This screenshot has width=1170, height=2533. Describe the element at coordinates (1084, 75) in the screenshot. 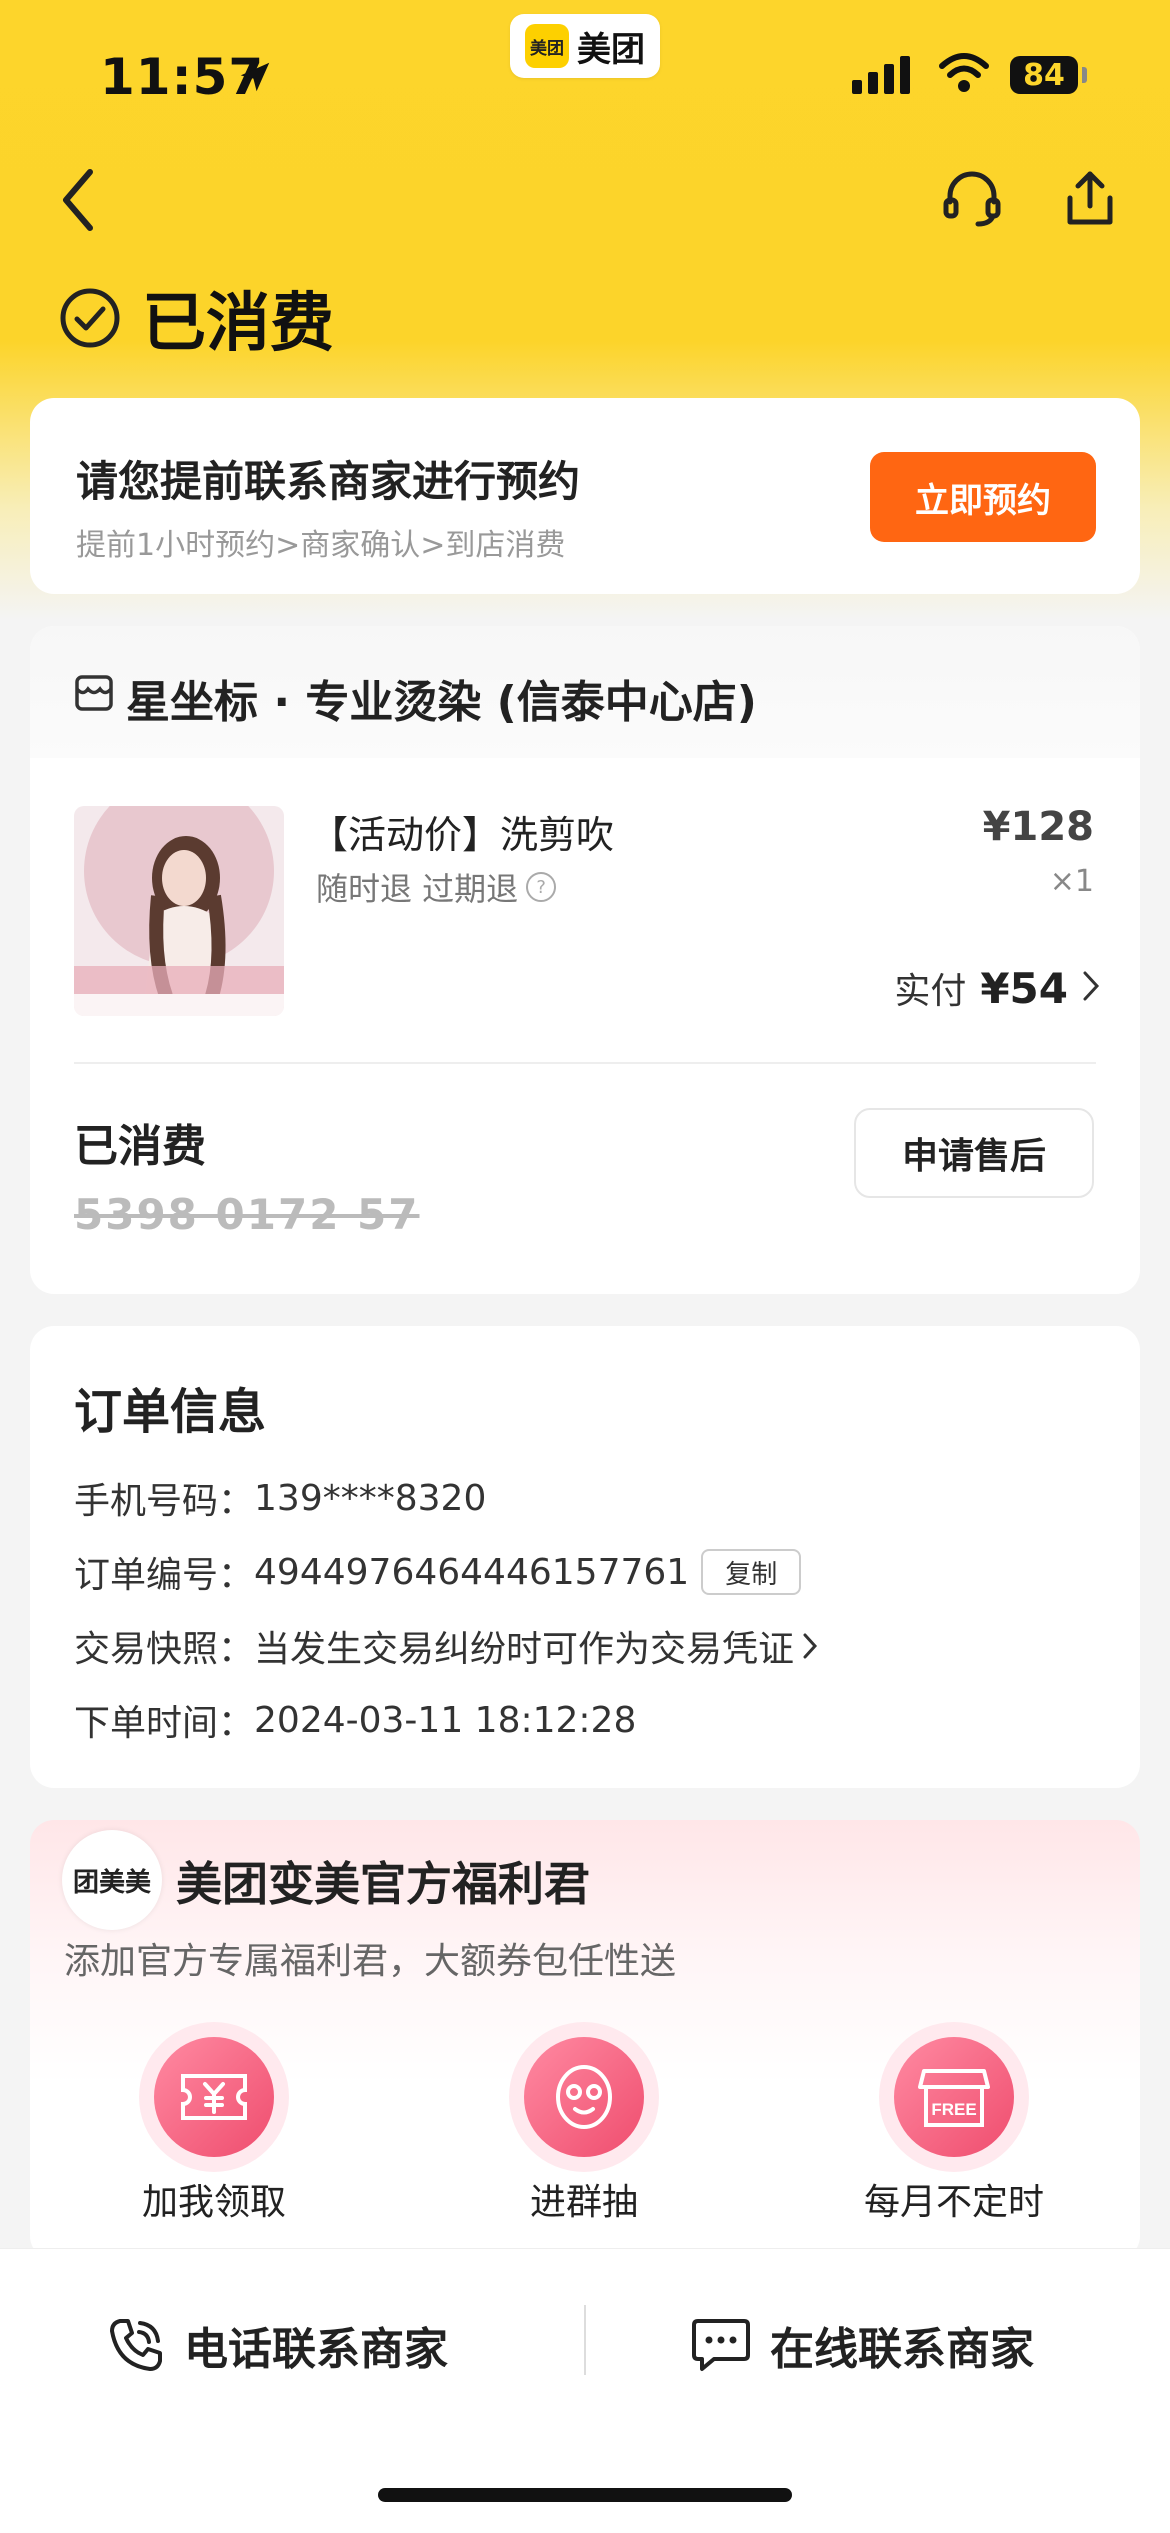

I see `battery-tip` at that location.